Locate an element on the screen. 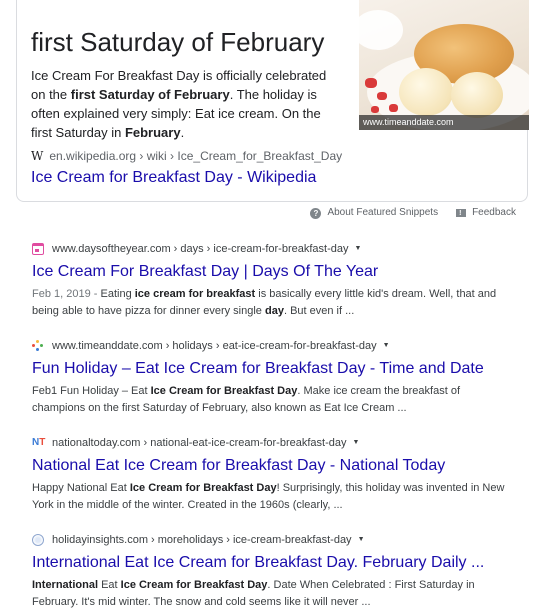 The width and height of the screenshot is (544, 613). feedback-link: Feedback is located at coordinates (494, 213).